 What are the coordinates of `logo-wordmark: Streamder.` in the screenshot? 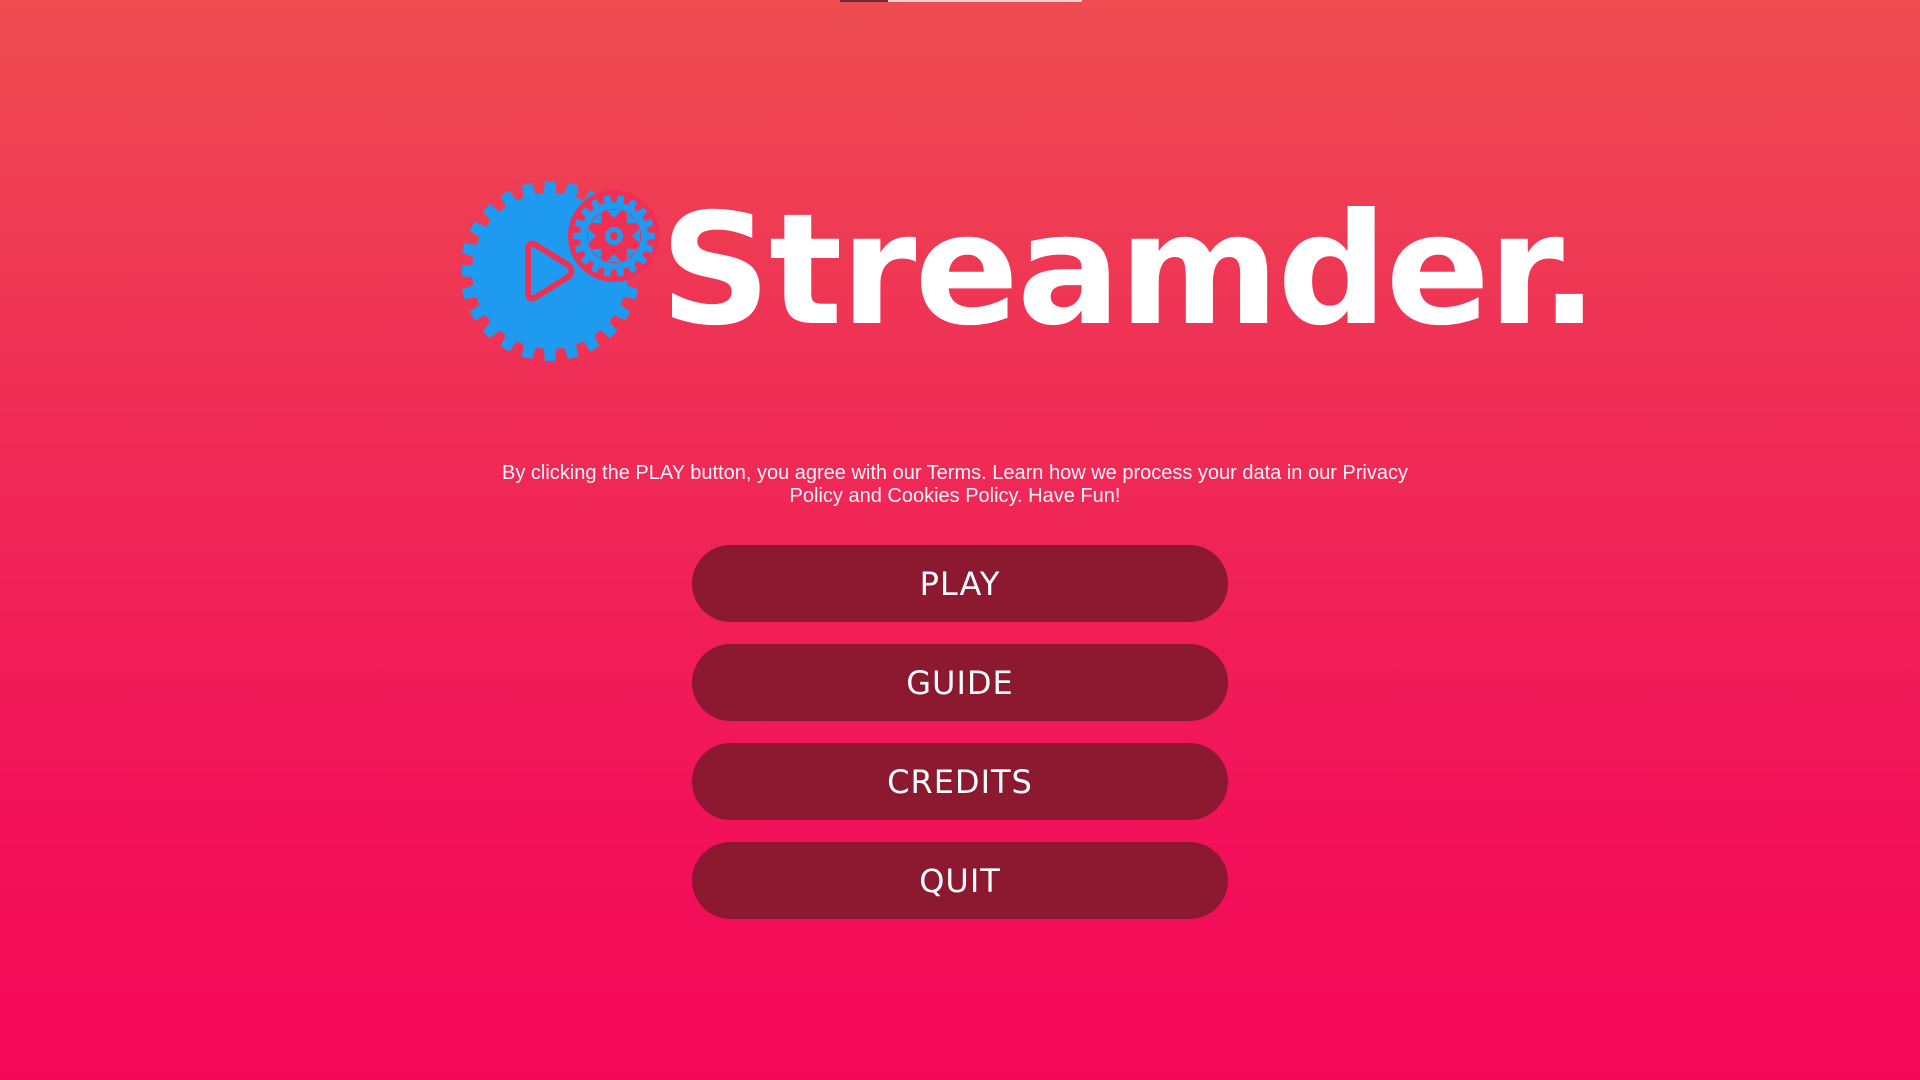 It's located at (1129, 270).